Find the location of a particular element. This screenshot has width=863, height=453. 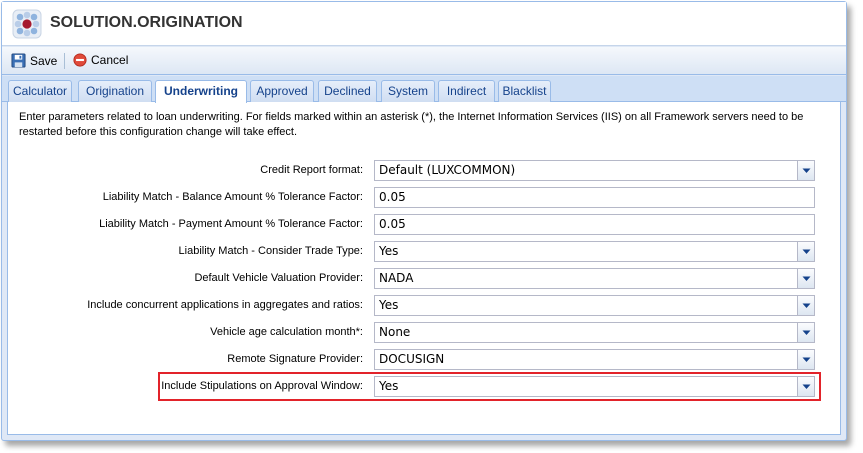

form-row-vehicle-valuation-provider: Default Vehicle Valuation Provider: NADA is located at coordinates (431, 279).